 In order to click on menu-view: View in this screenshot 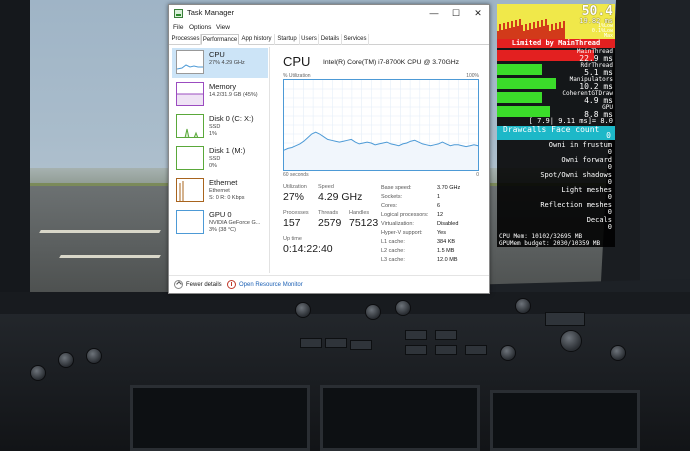, I will do `click(223, 28)`.